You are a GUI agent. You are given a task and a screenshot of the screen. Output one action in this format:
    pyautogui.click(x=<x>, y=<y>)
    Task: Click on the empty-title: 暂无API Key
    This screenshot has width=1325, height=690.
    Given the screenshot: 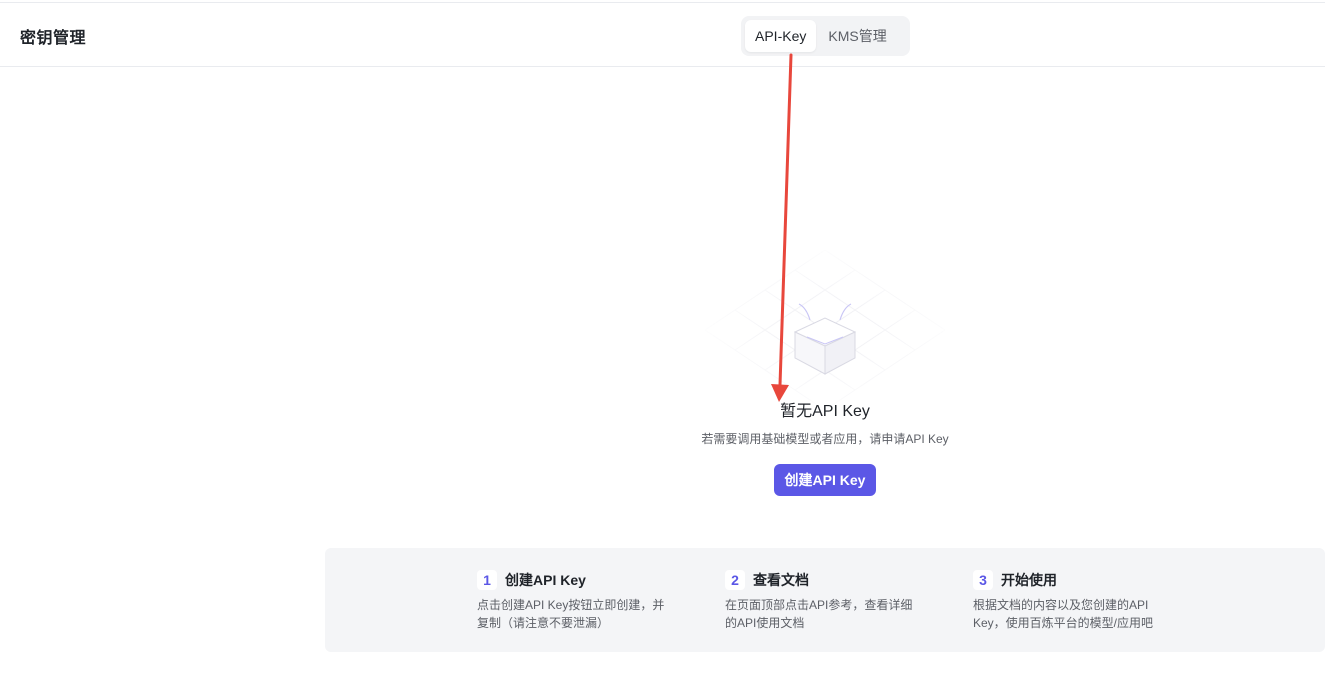 What is the action you would take?
    pyautogui.click(x=825, y=411)
    